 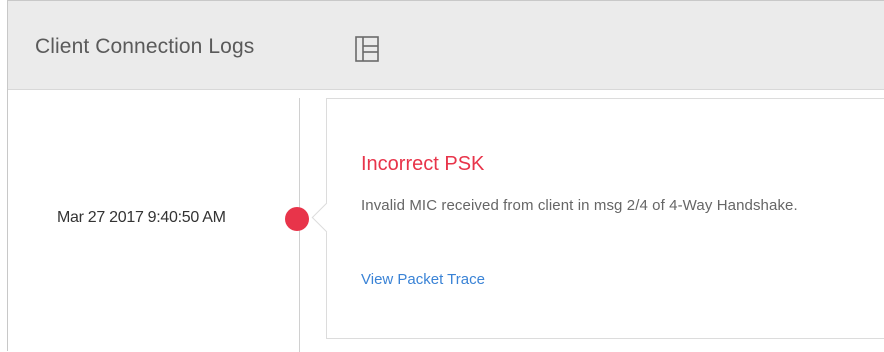 What do you see at coordinates (297, 219) in the screenshot?
I see `event-status-dot` at bounding box center [297, 219].